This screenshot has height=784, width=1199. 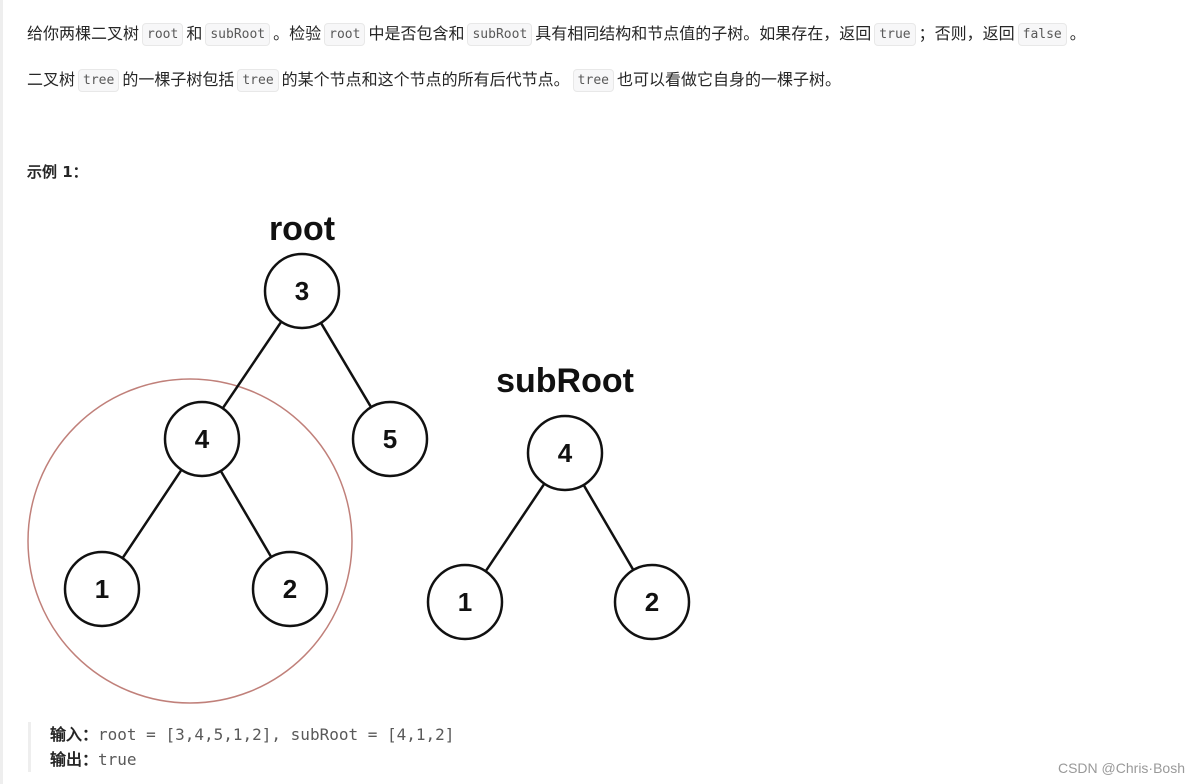 I want to click on inline-code-true: true, so click(x=895, y=34).